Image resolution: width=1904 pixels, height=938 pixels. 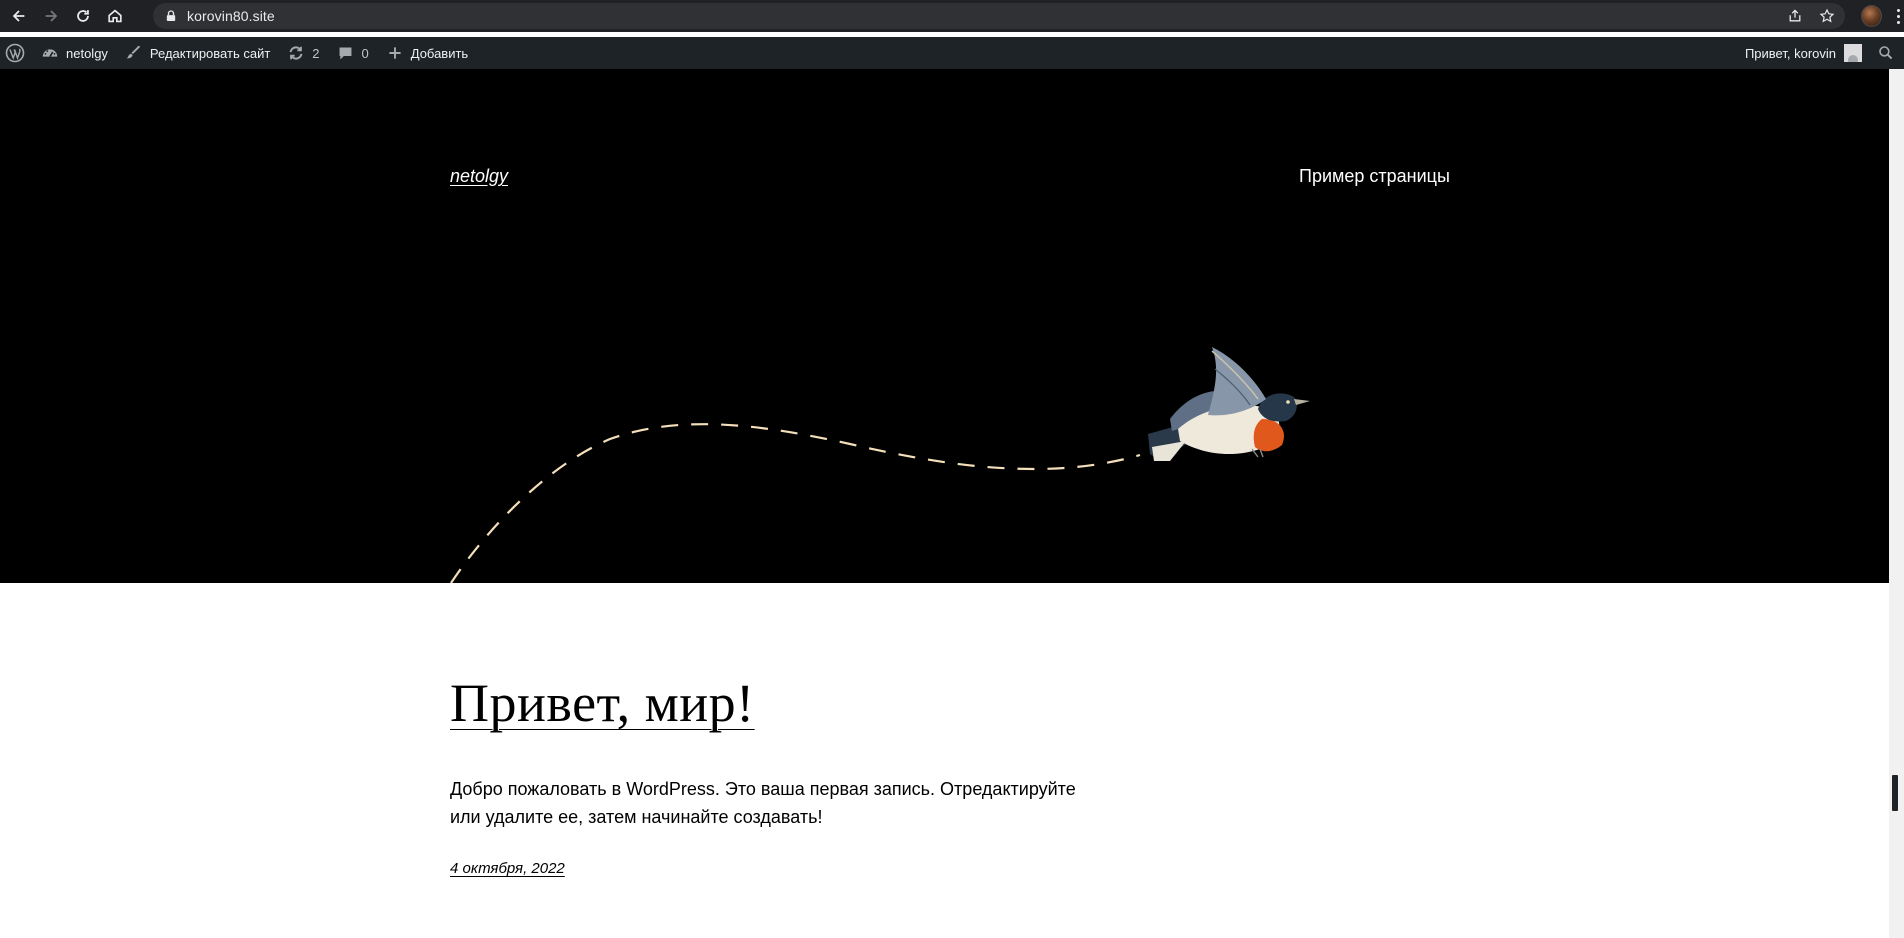 What do you see at coordinates (365, 53) in the screenshot?
I see `comments-count: 0` at bounding box center [365, 53].